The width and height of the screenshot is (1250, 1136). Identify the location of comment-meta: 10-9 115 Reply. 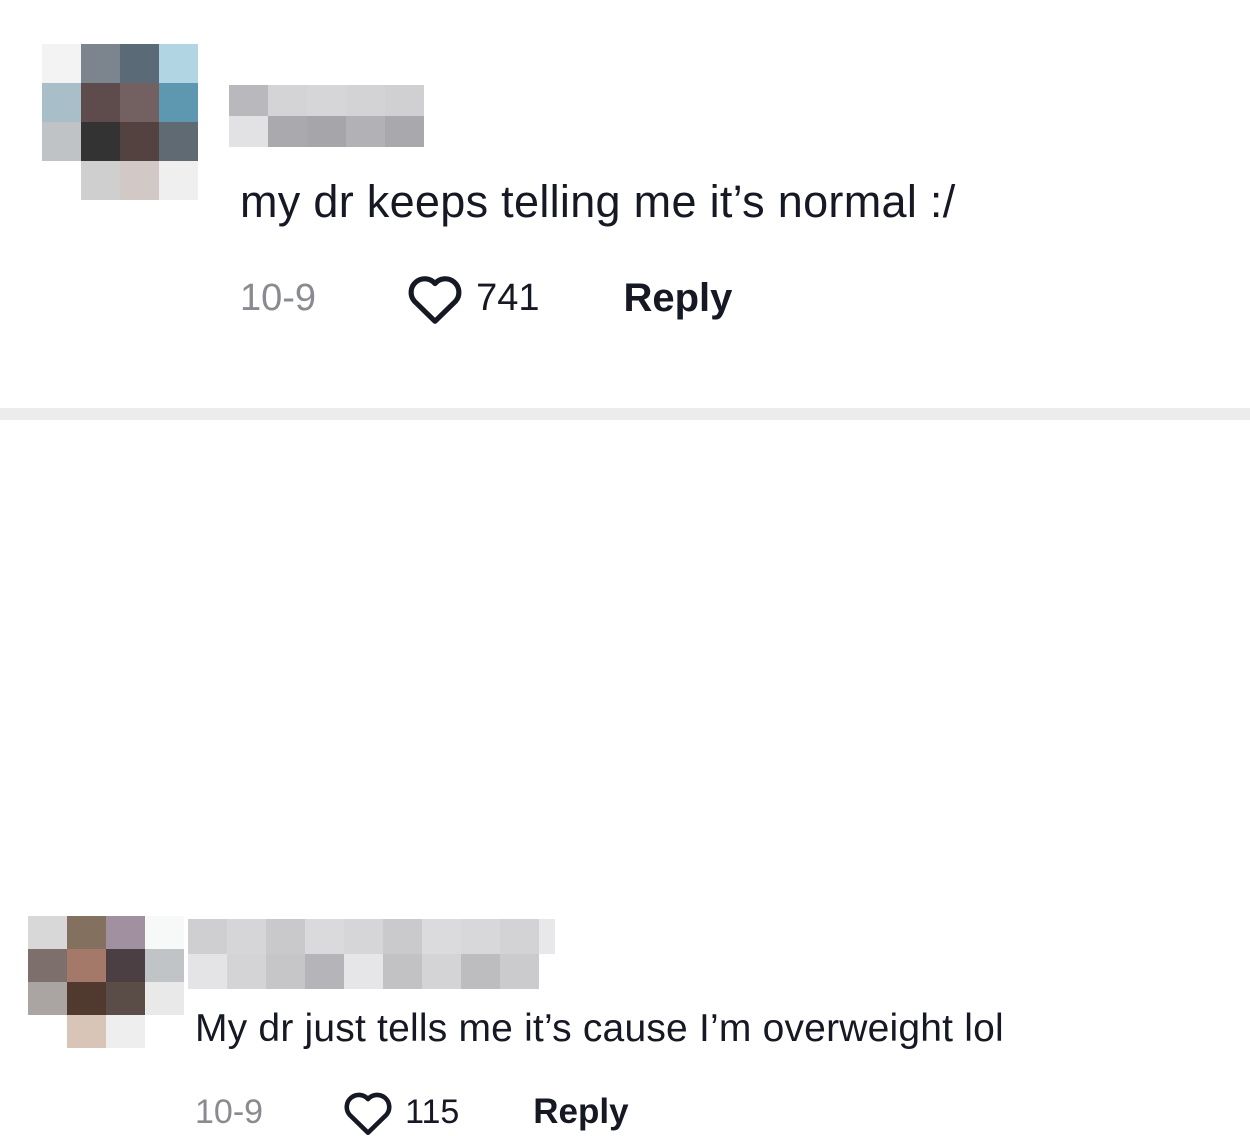
(412, 1112).